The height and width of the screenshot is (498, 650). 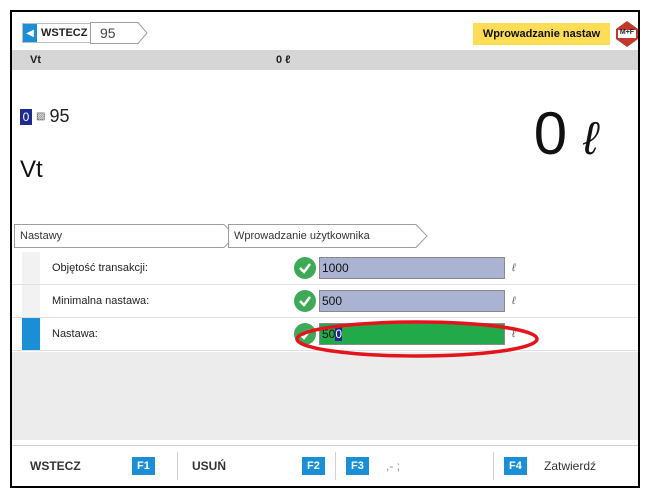 What do you see at coordinates (570, 466) in the screenshot?
I see `f4-label: Zatwierdź` at bounding box center [570, 466].